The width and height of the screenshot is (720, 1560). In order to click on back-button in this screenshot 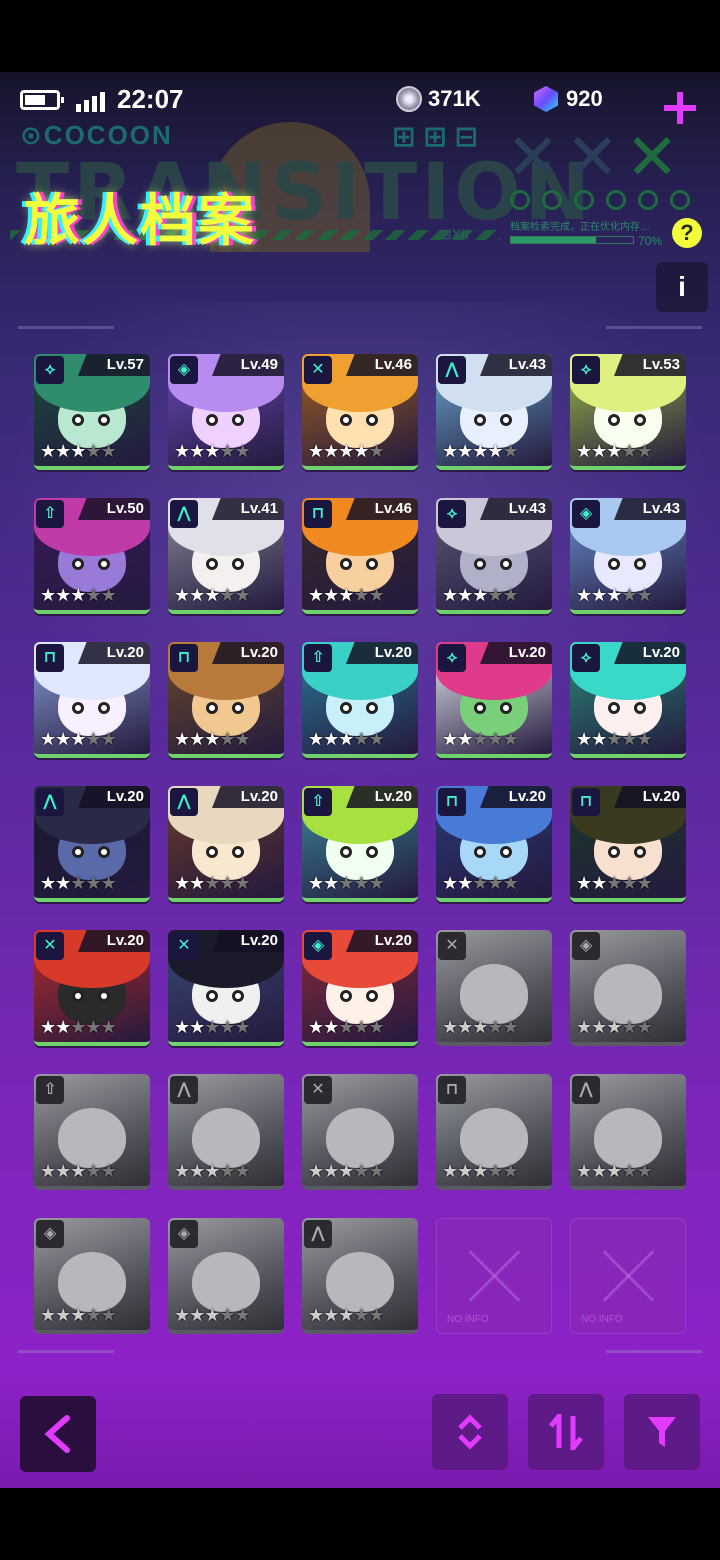, I will do `click(58, 1434)`.